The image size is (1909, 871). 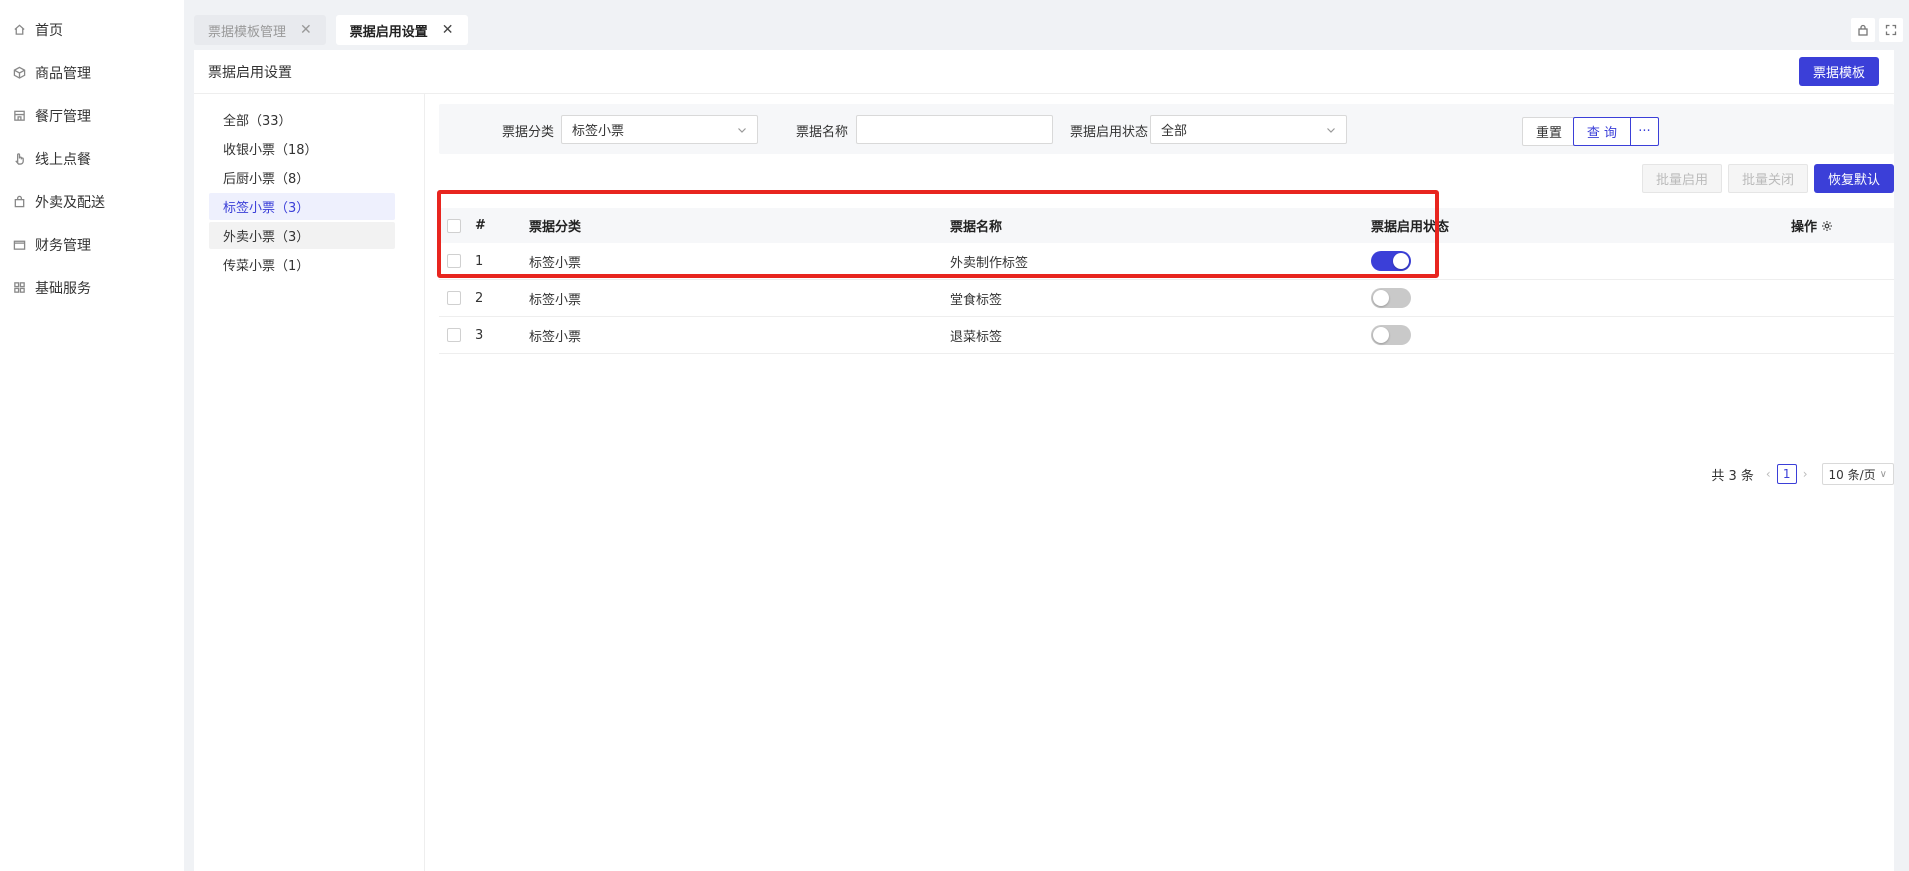 I want to click on name-input, so click(x=954, y=129).